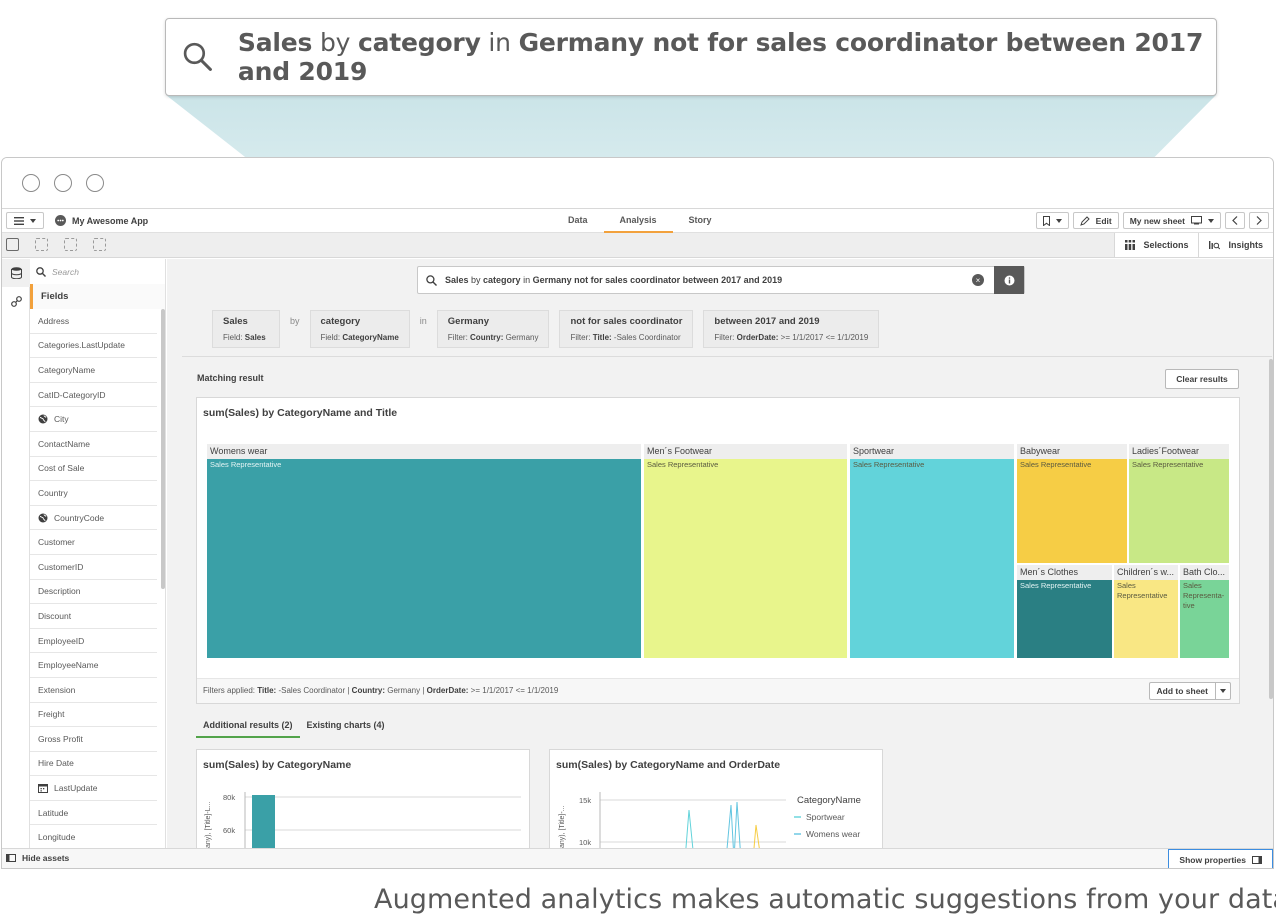 This screenshot has height=922, width=1276. I want to click on step-forward-icon, so click(70, 244).